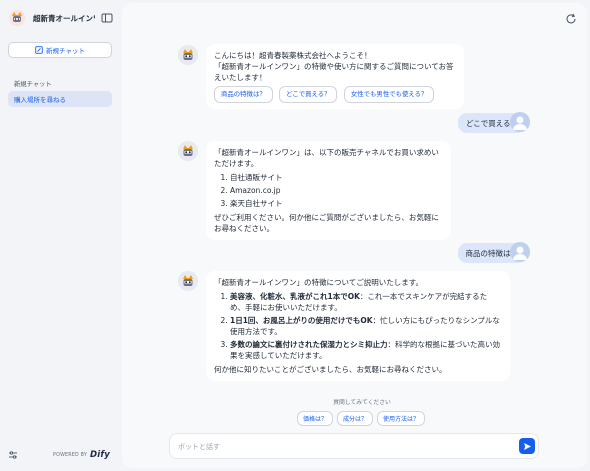  Describe the element at coordinates (65, 51) in the screenshot. I see `new-chat-label: 新規チャット` at that location.